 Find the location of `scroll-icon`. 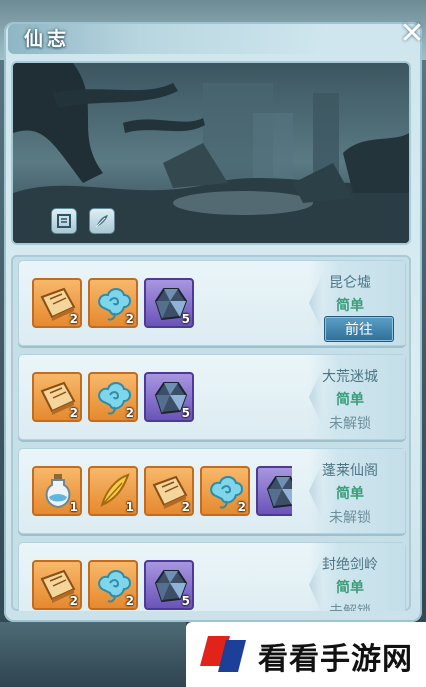

scroll-icon is located at coordinates (64, 221).